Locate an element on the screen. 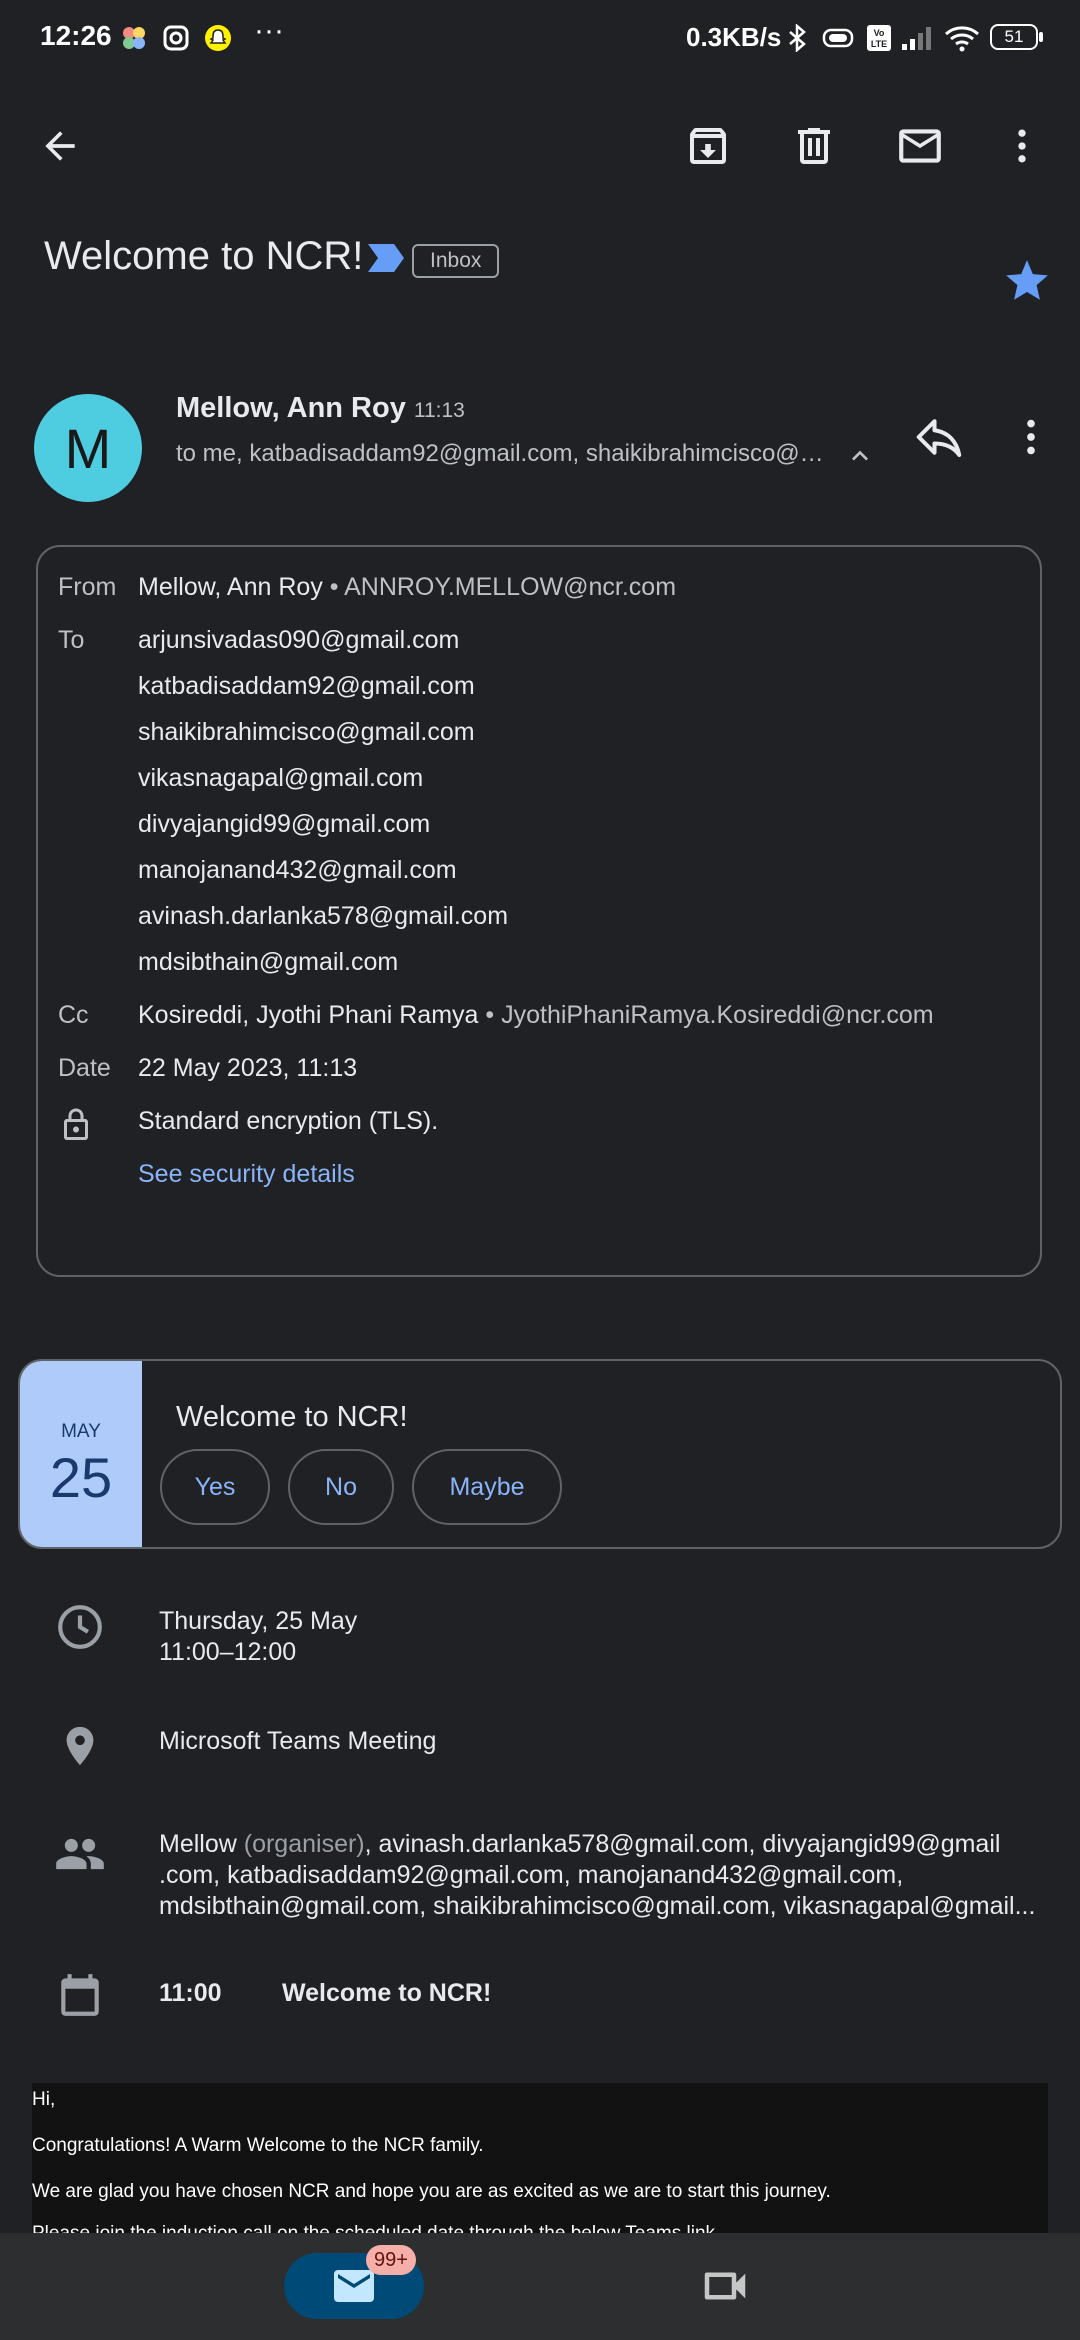 The height and width of the screenshot is (2340, 1080). cc-email: JyothiPhaniRamya.Kosireddi@ncr.com is located at coordinates (717, 1015).